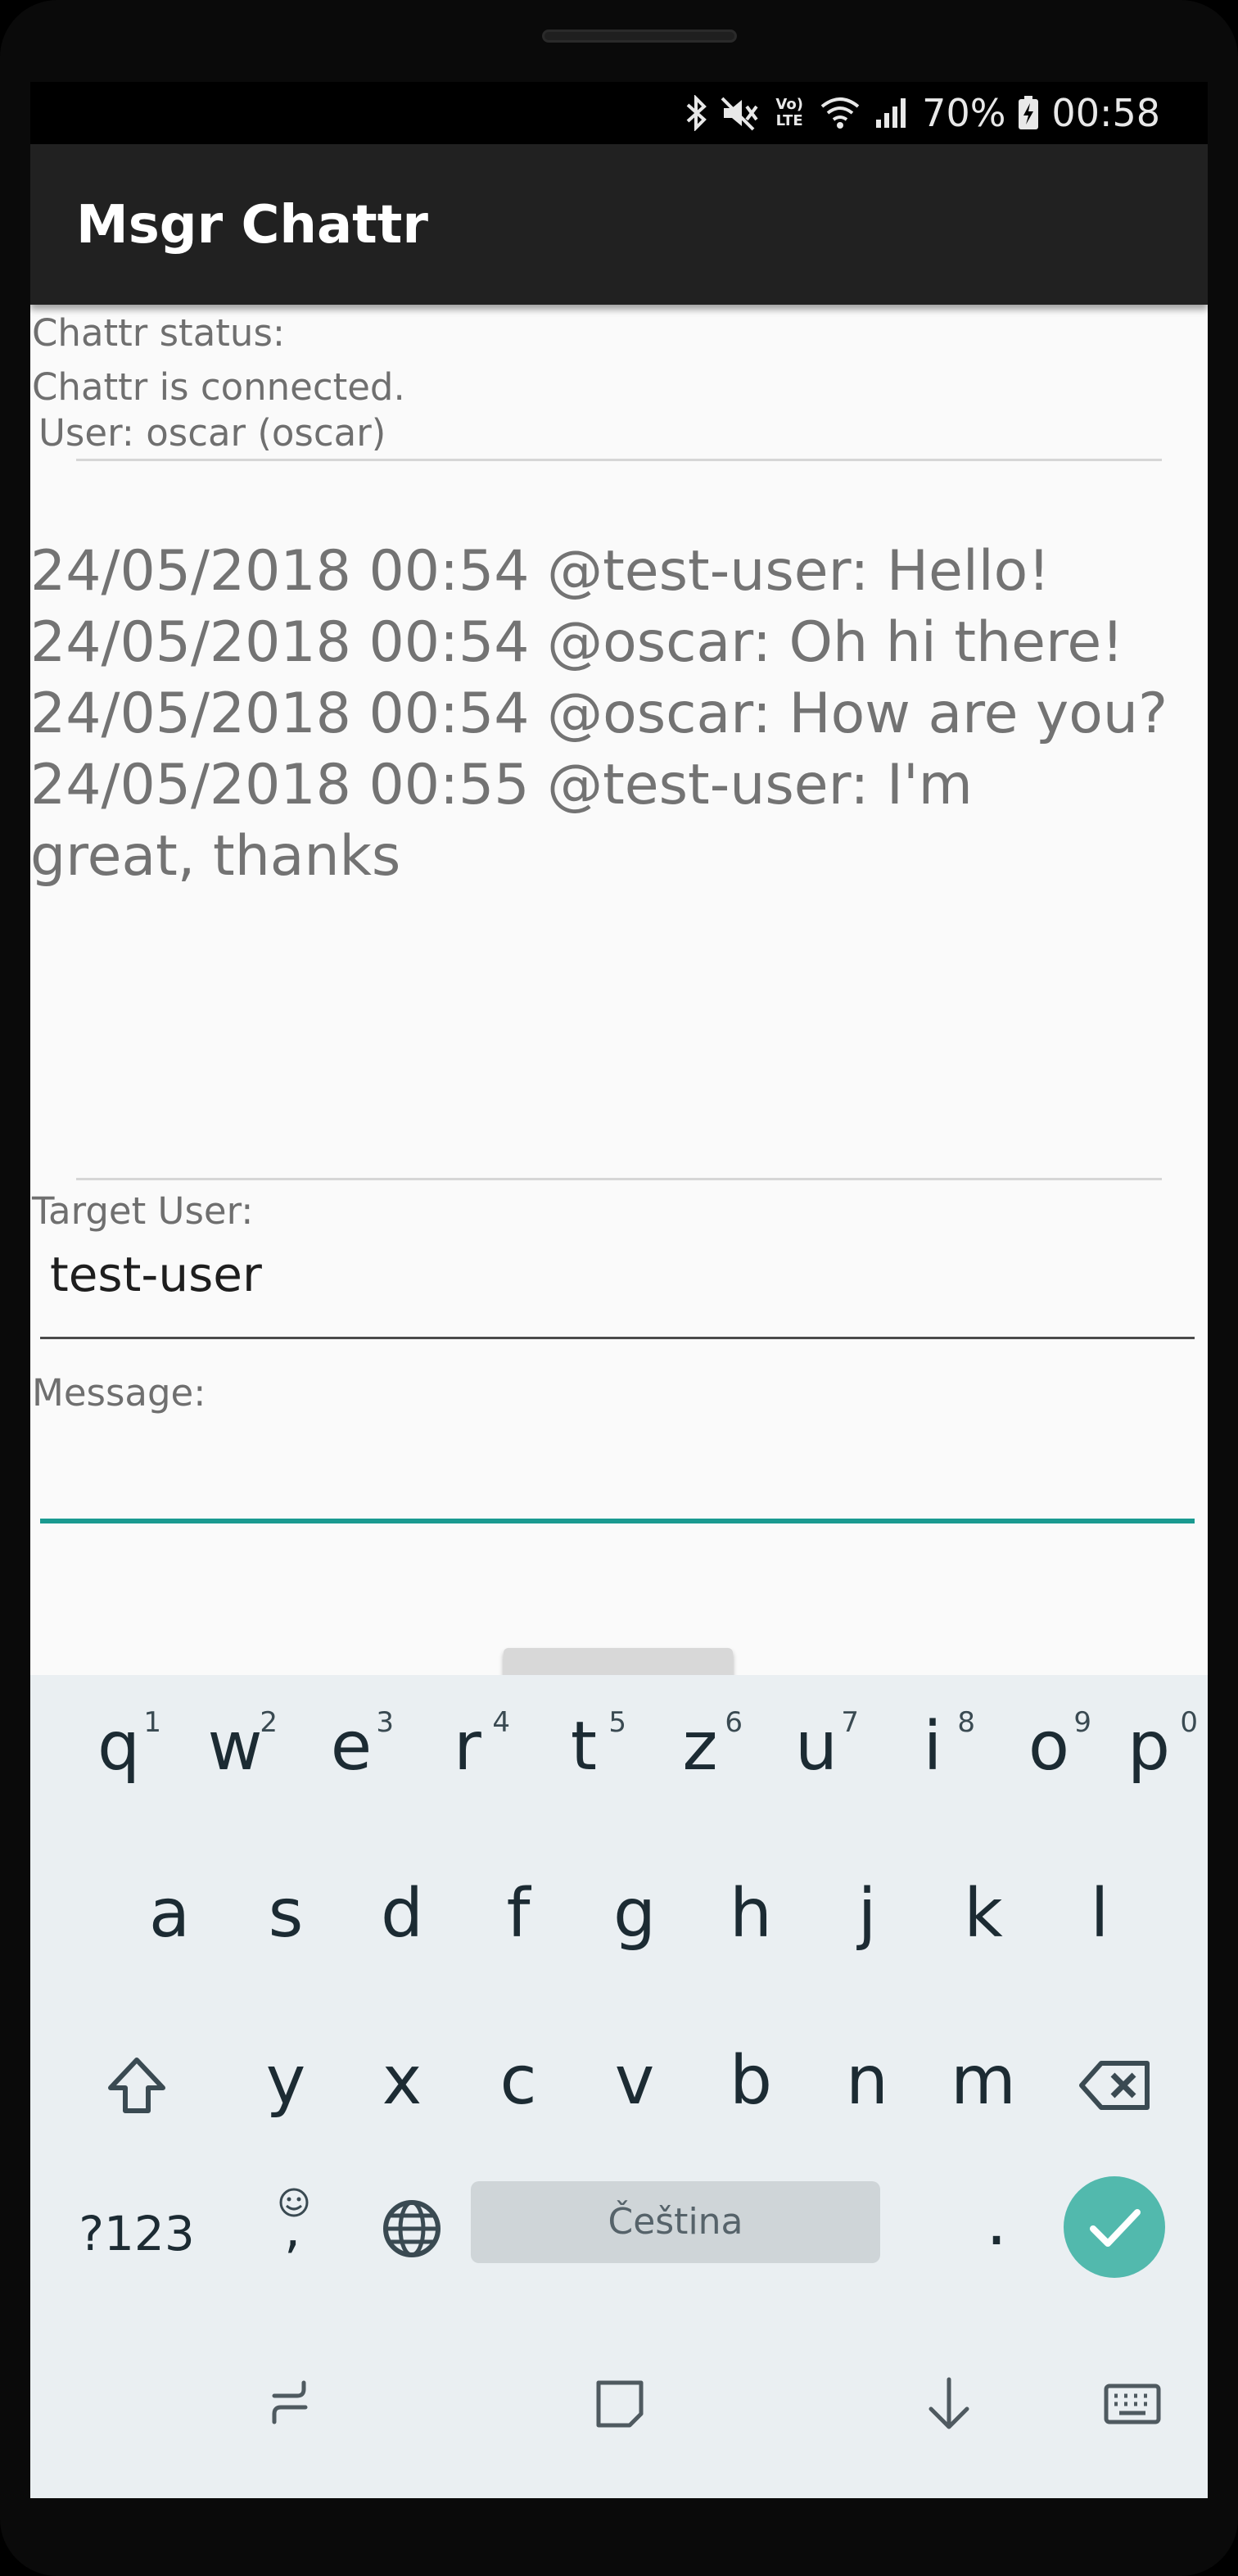 The height and width of the screenshot is (2576, 1238). I want to click on key-q: q1, so click(119, 1746).